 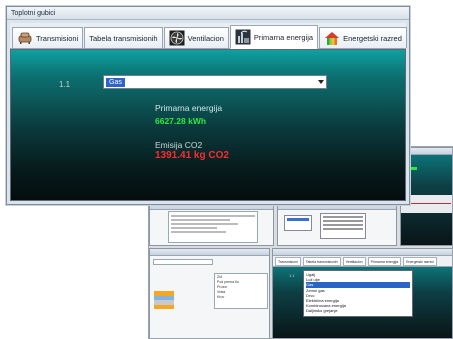 What do you see at coordinates (241, 291) in the screenshot?
I see `collage-layer-list: Zid Pod prema tlu Prozor Vrata Krov` at bounding box center [241, 291].